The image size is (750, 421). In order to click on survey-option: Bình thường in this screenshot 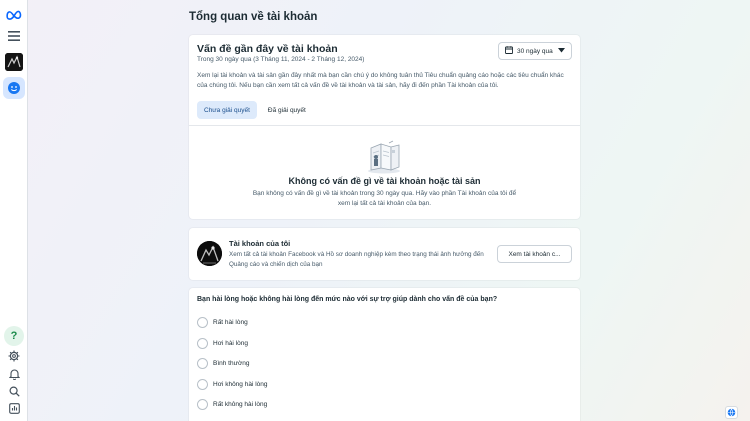, I will do `click(223, 363)`.